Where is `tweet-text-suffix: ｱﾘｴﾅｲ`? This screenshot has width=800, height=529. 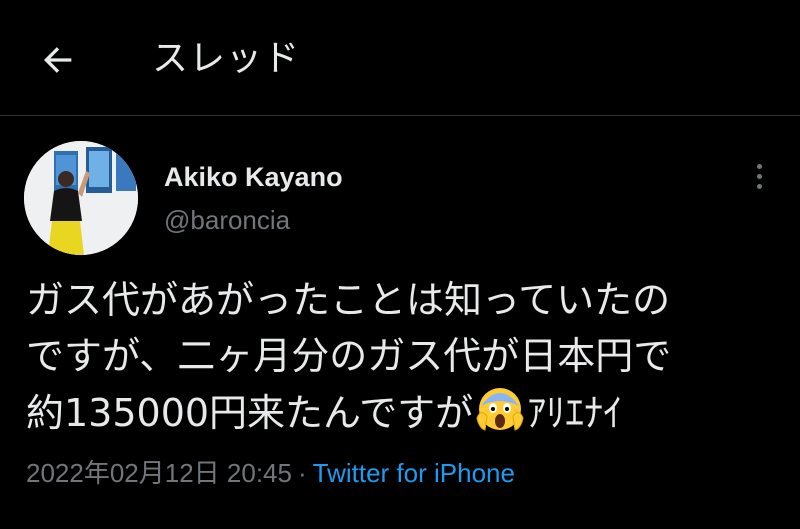 tweet-text-suffix: ｱﾘｴﾅｲ is located at coordinates (575, 413).